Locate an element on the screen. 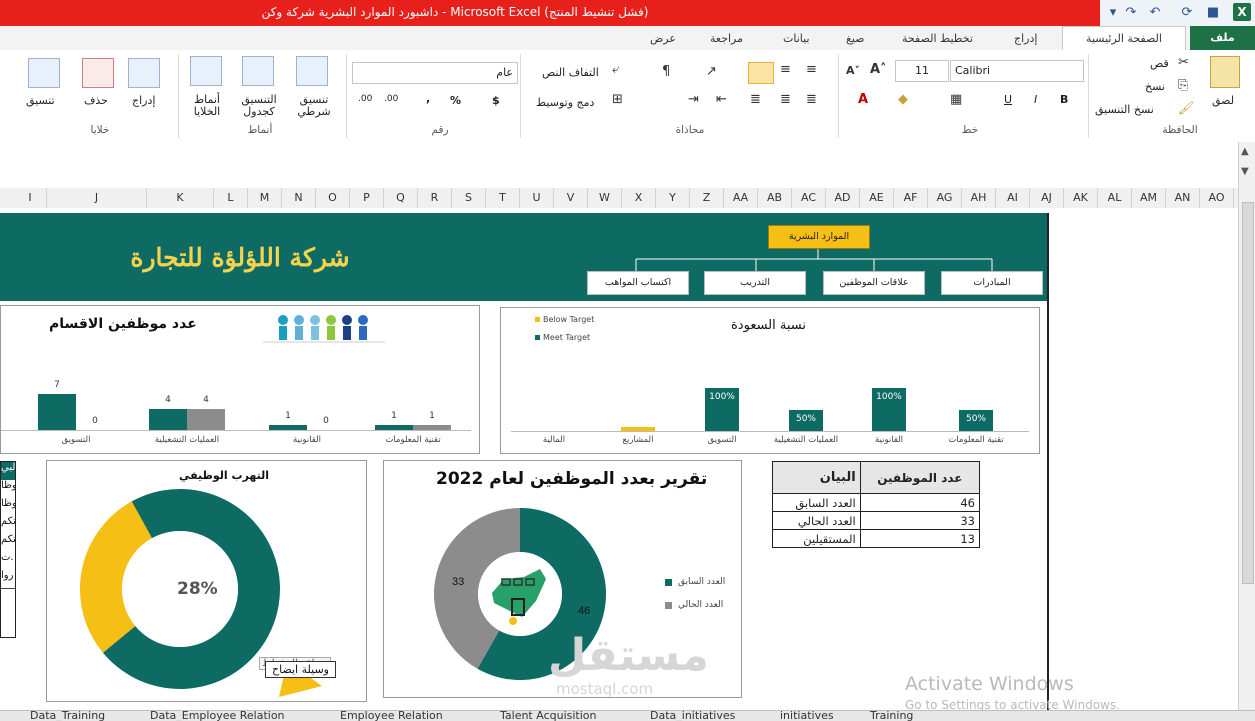 Image resolution: width=1255 pixels, height=721 pixels. percent-button: % is located at coordinates (455, 100).